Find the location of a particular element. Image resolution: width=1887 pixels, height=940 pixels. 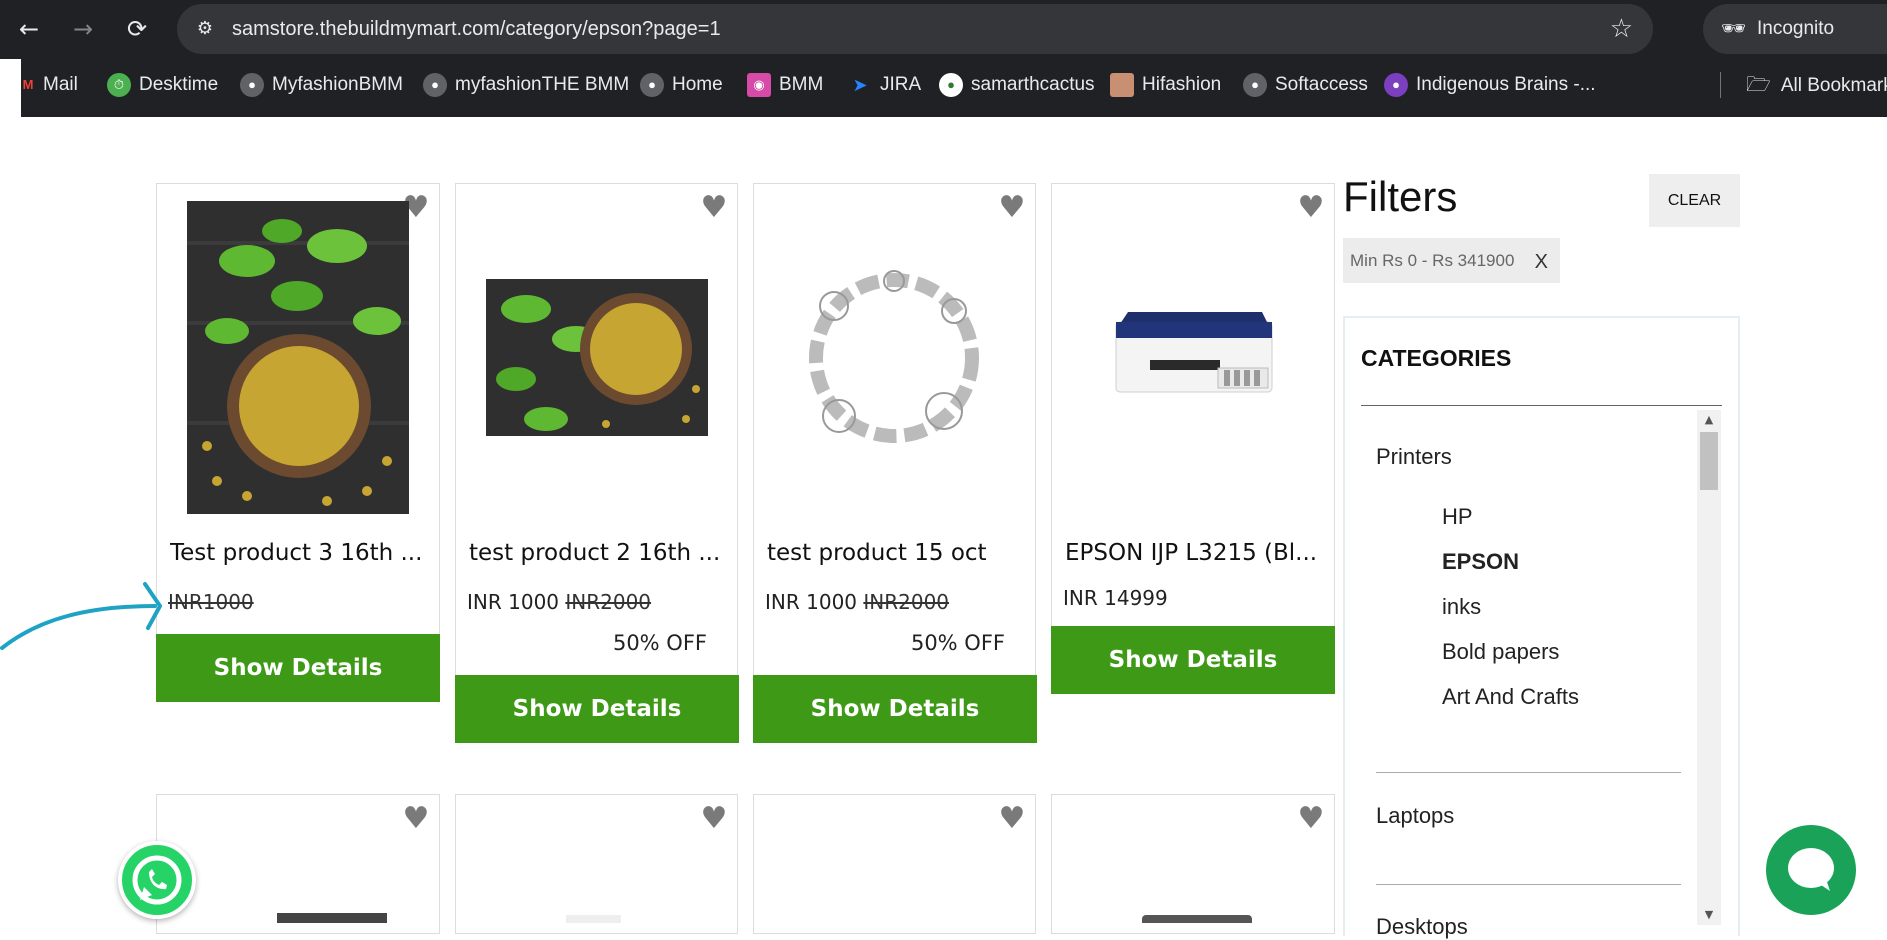

bookmark-label: Hifashion is located at coordinates (1182, 84).